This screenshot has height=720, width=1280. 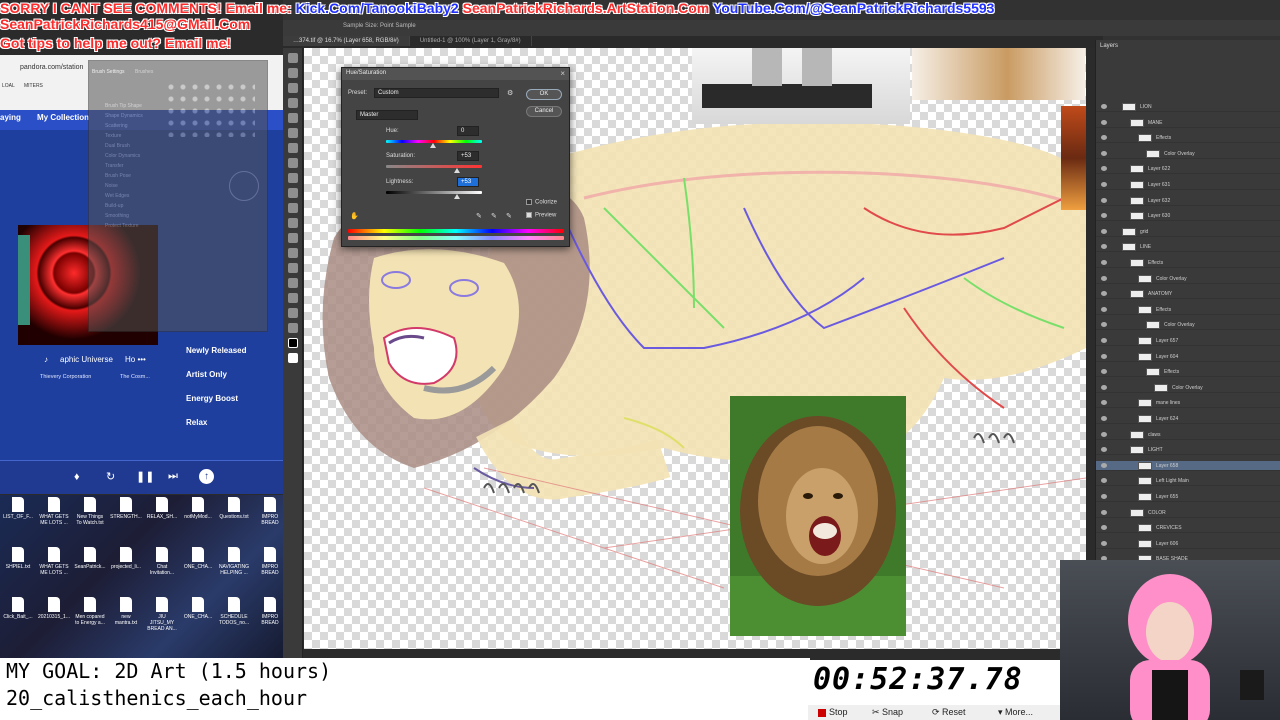 I want to click on colorize-box, so click(x=529, y=202).